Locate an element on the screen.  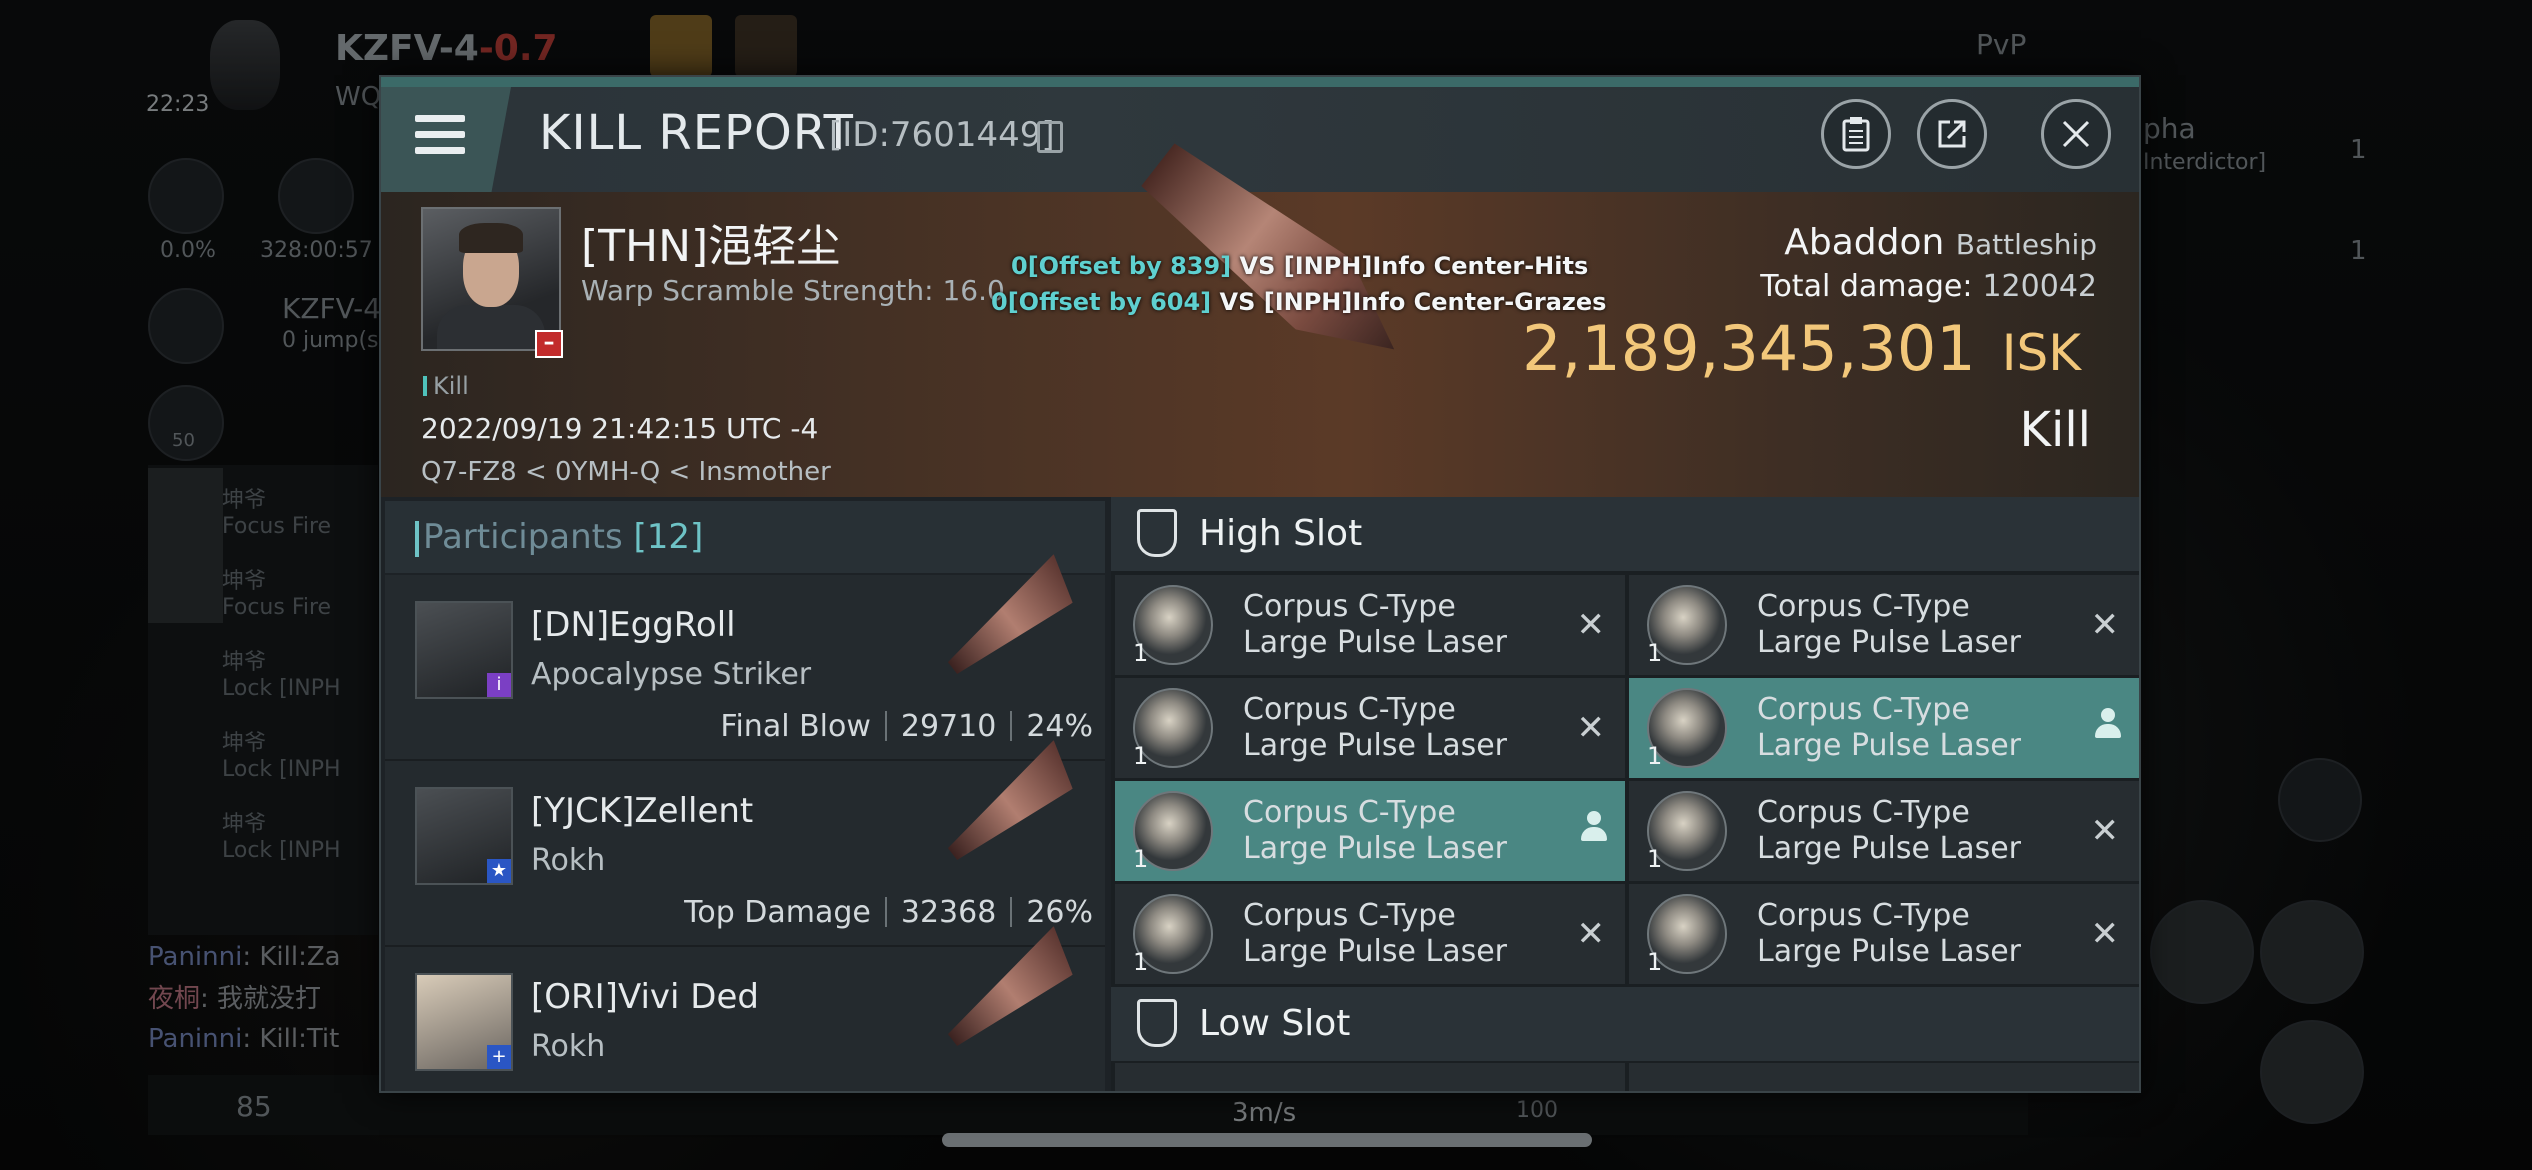
participant-row: ★ [YJCK]Zellent Rokh Top Damage 32368 26% is located at coordinates (745, 854).